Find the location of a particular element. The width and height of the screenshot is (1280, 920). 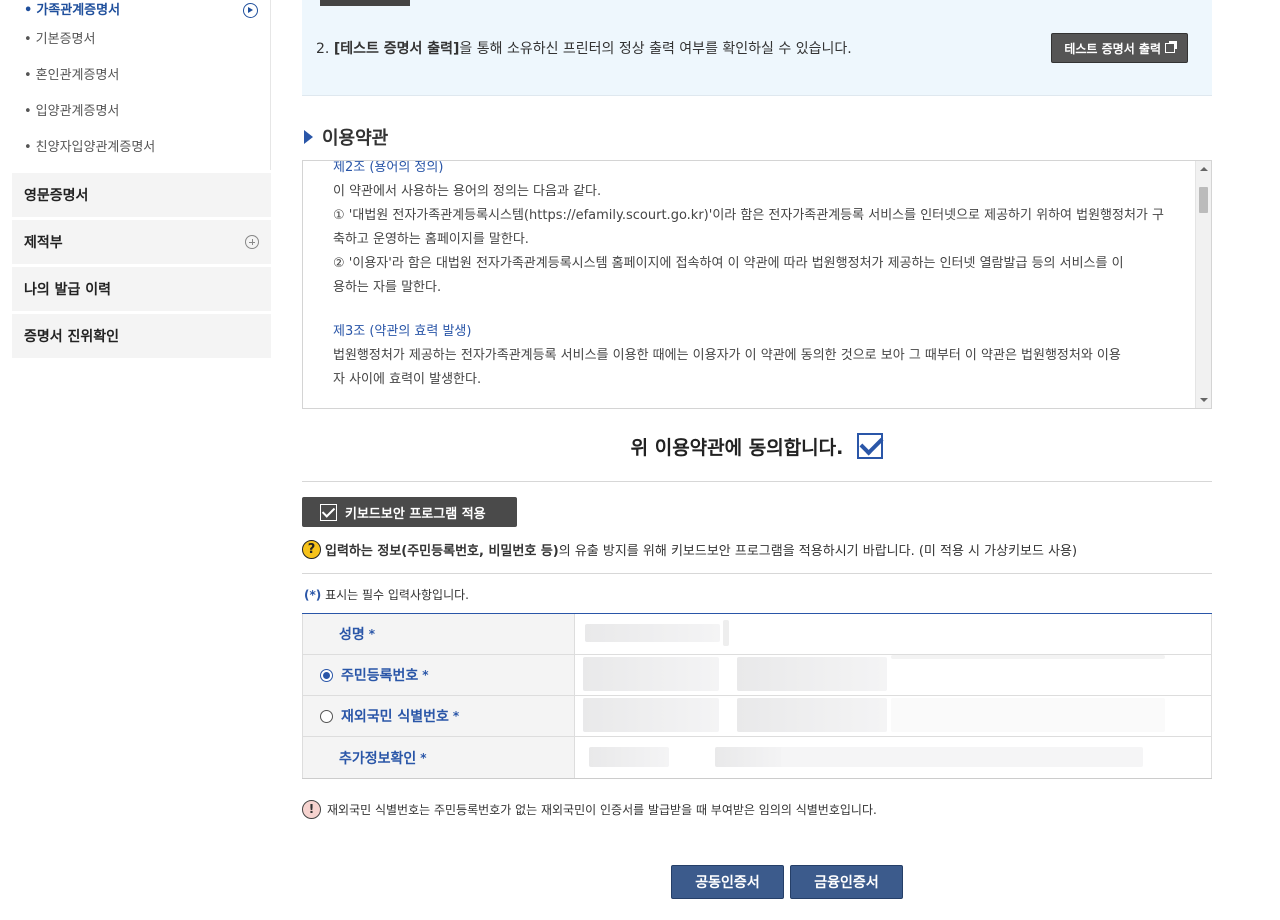

scroll-thumb is located at coordinates (1203, 200).